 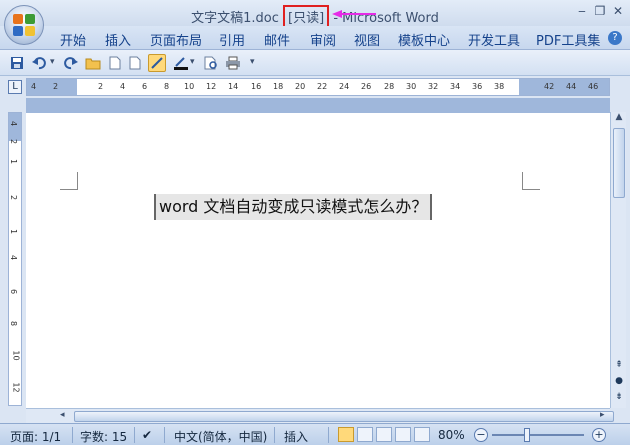 What do you see at coordinates (93, 63) in the screenshot?
I see `open-folder-icon` at bounding box center [93, 63].